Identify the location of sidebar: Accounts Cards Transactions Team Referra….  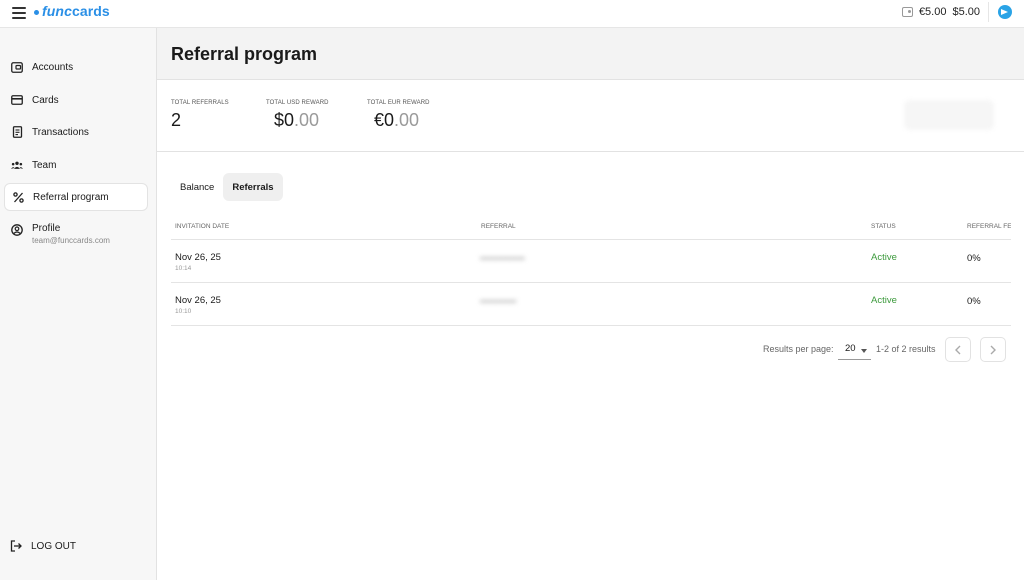
(78, 304).